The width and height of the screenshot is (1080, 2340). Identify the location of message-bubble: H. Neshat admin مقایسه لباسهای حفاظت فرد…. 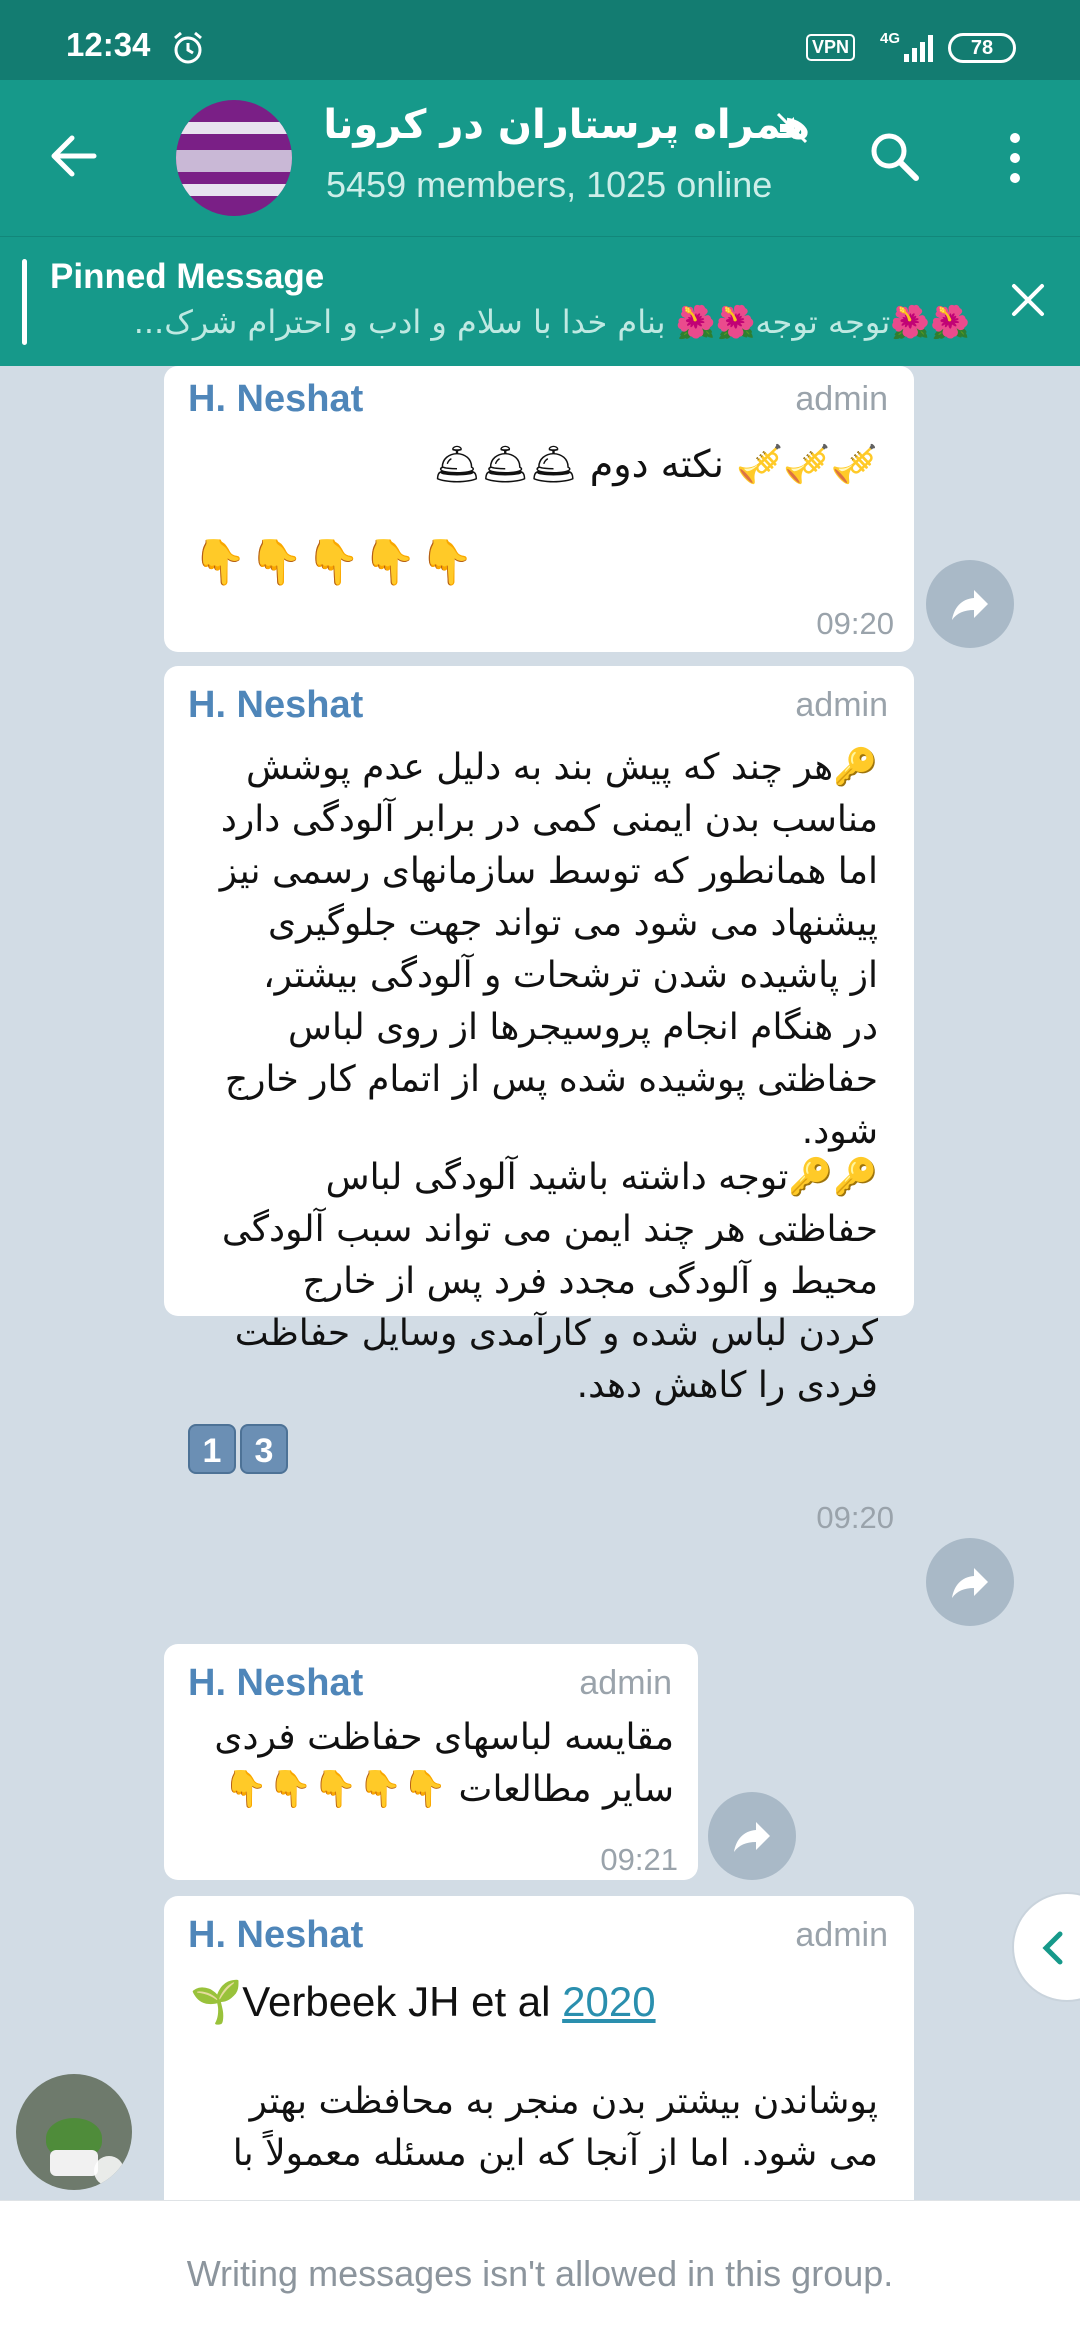
(431, 1762).